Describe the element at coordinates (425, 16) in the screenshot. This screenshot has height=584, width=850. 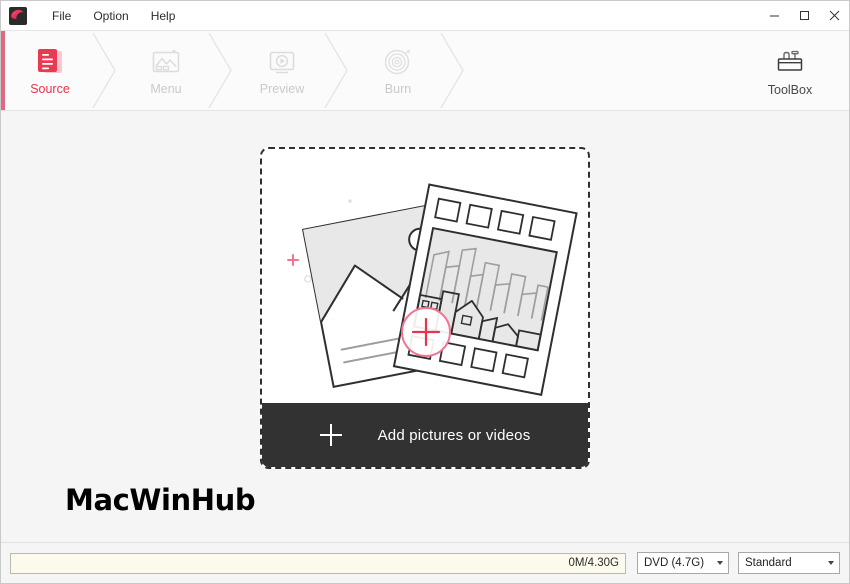
I see `title-bar: File Option Help` at that location.